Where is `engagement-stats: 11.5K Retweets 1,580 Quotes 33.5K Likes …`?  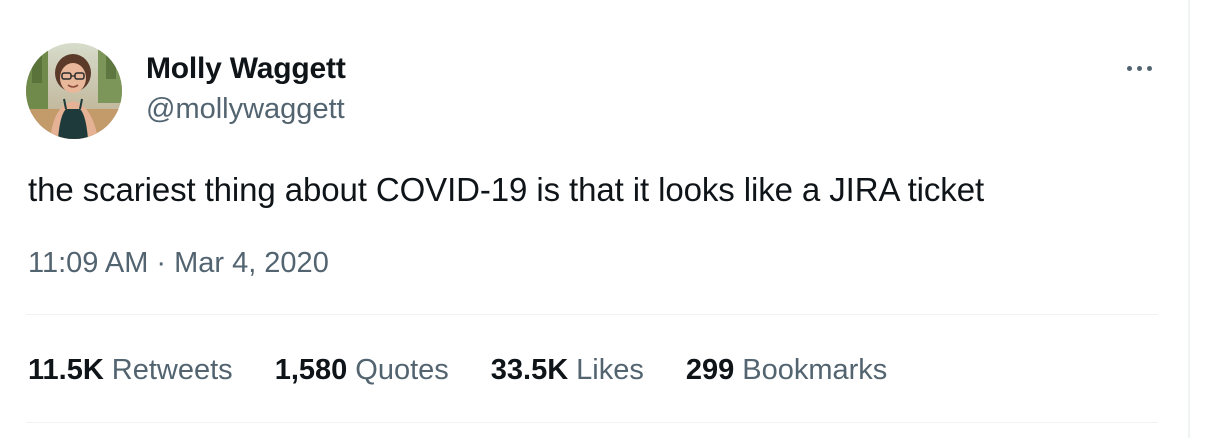 engagement-stats: 11.5K Retweets 1,580 Quotes 33.5K Likes … is located at coordinates (478, 370).